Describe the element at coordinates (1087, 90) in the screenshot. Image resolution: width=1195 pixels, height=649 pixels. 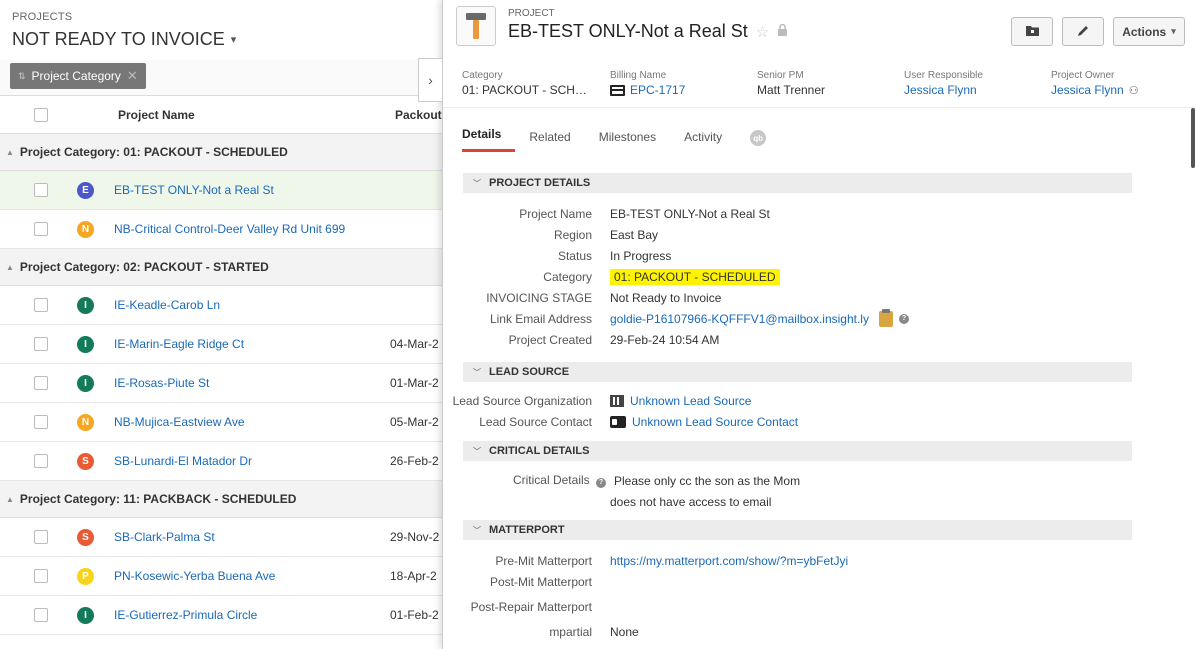
I see `summary-owner-link: Jessica Flynn` at that location.